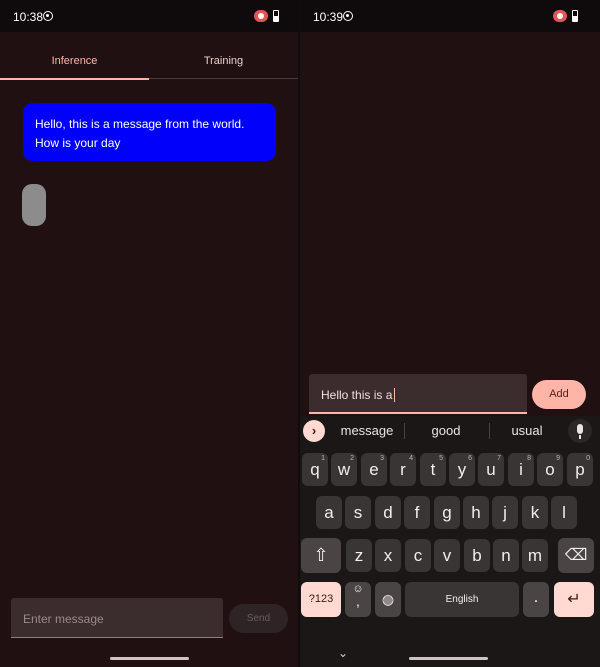 The height and width of the screenshot is (667, 600). What do you see at coordinates (559, 394) in the screenshot?
I see `add-button: Add` at bounding box center [559, 394].